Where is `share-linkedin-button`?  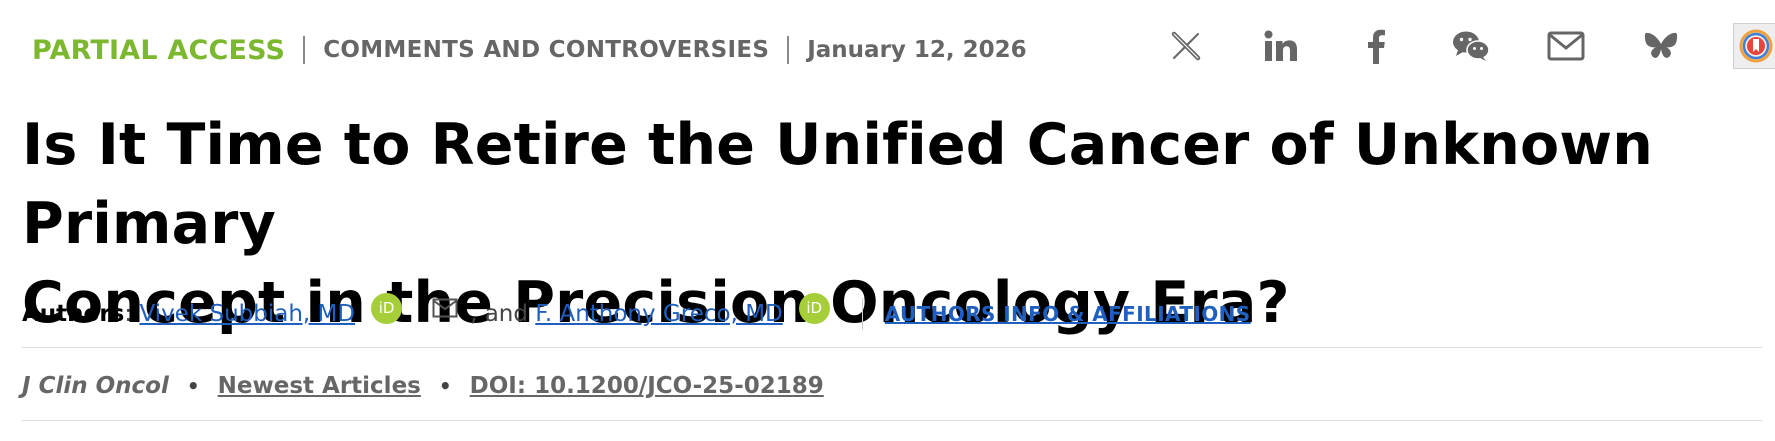
share-linkedin-button is located at coordinates (1281, 46).